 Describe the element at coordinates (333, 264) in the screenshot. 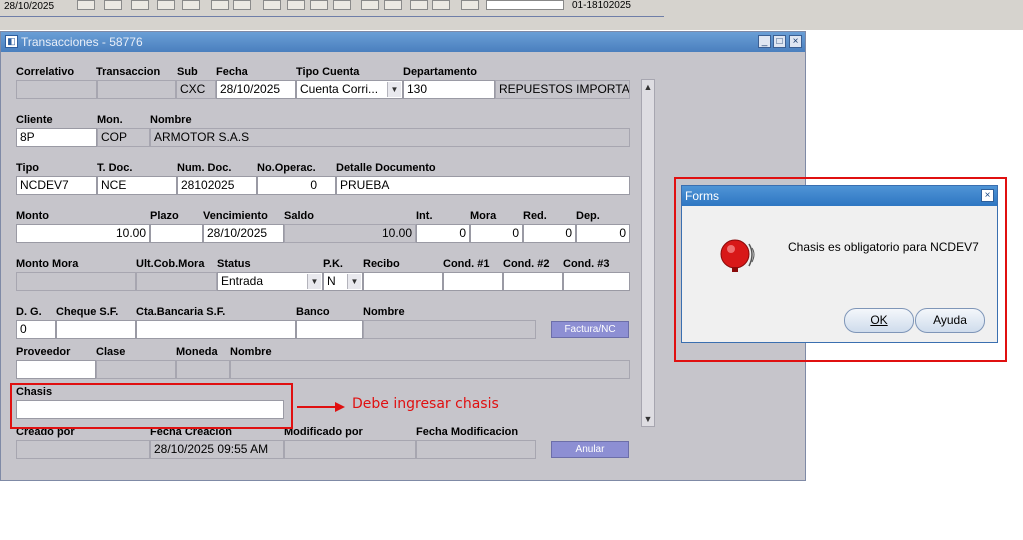

I see `label-pk: P.K.` at that location.